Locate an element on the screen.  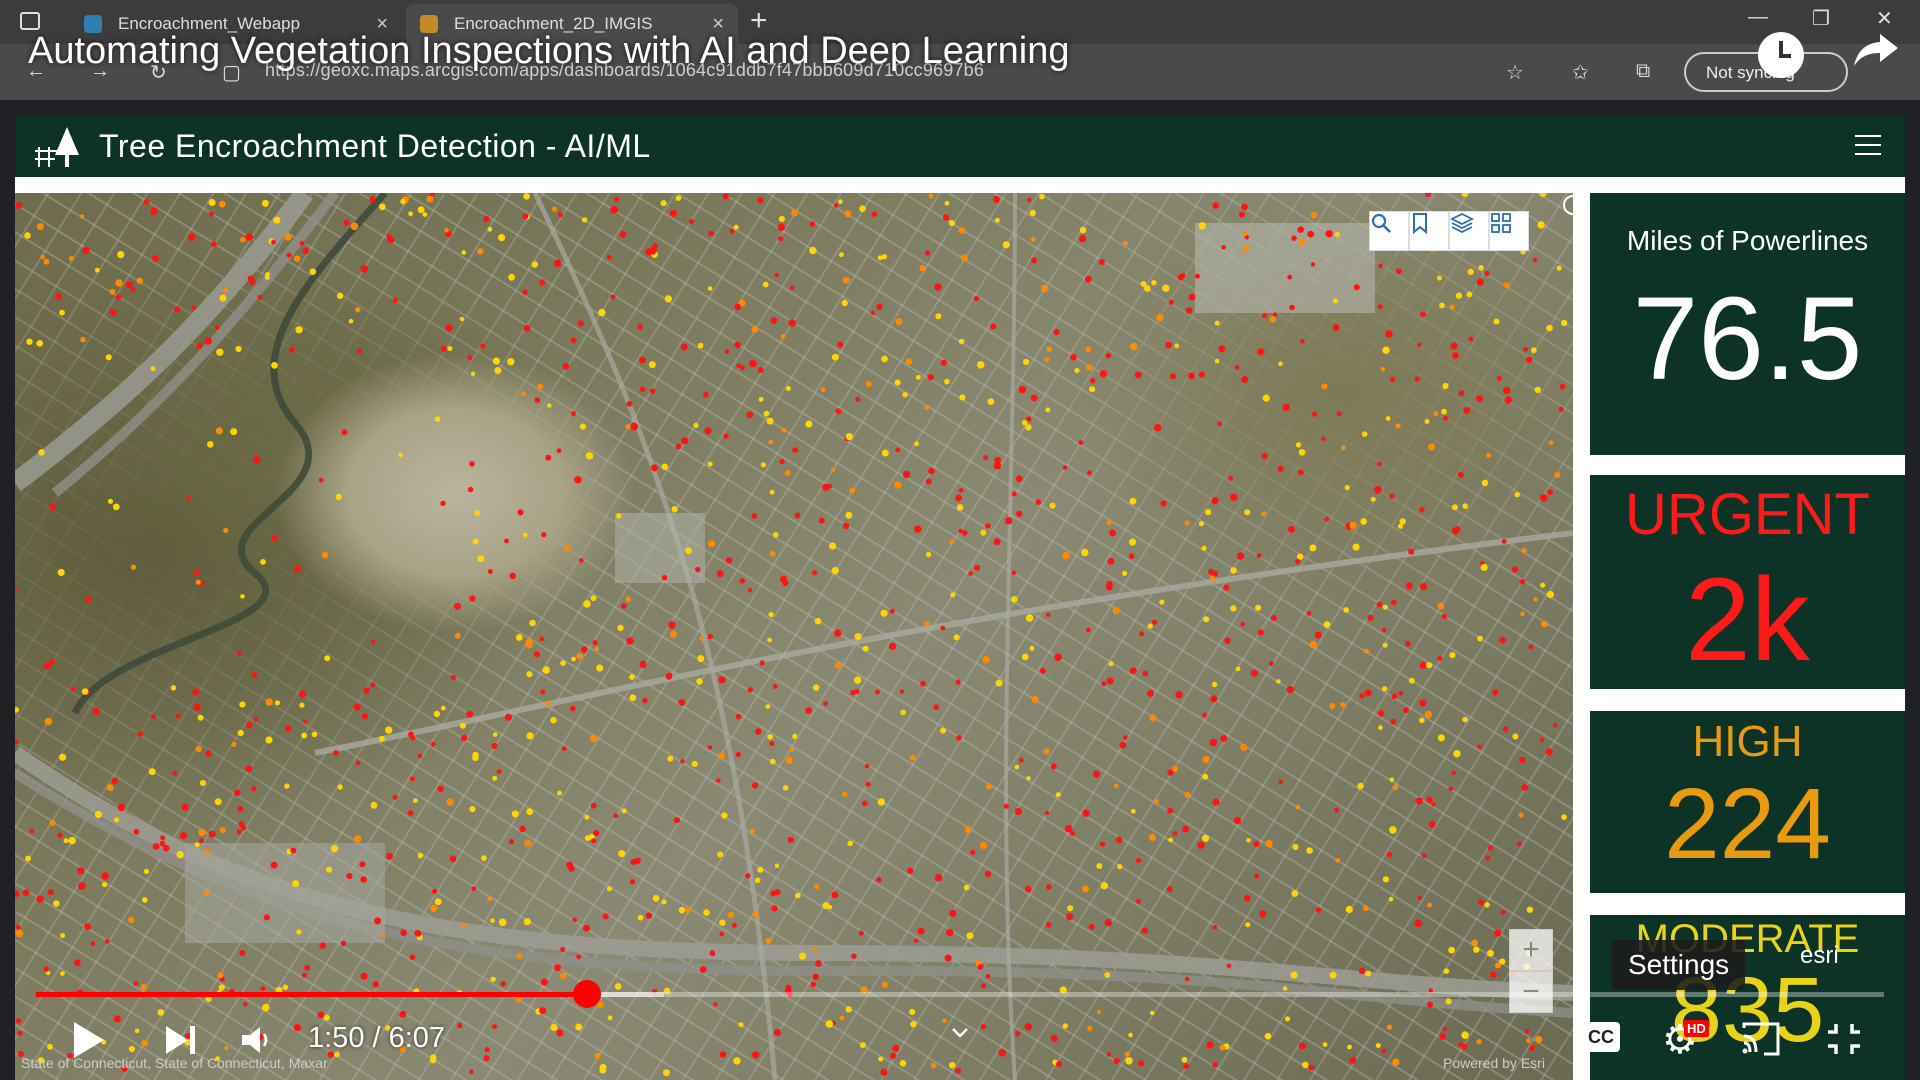
captions-button: CC is located at coordinates (1601, 1037).